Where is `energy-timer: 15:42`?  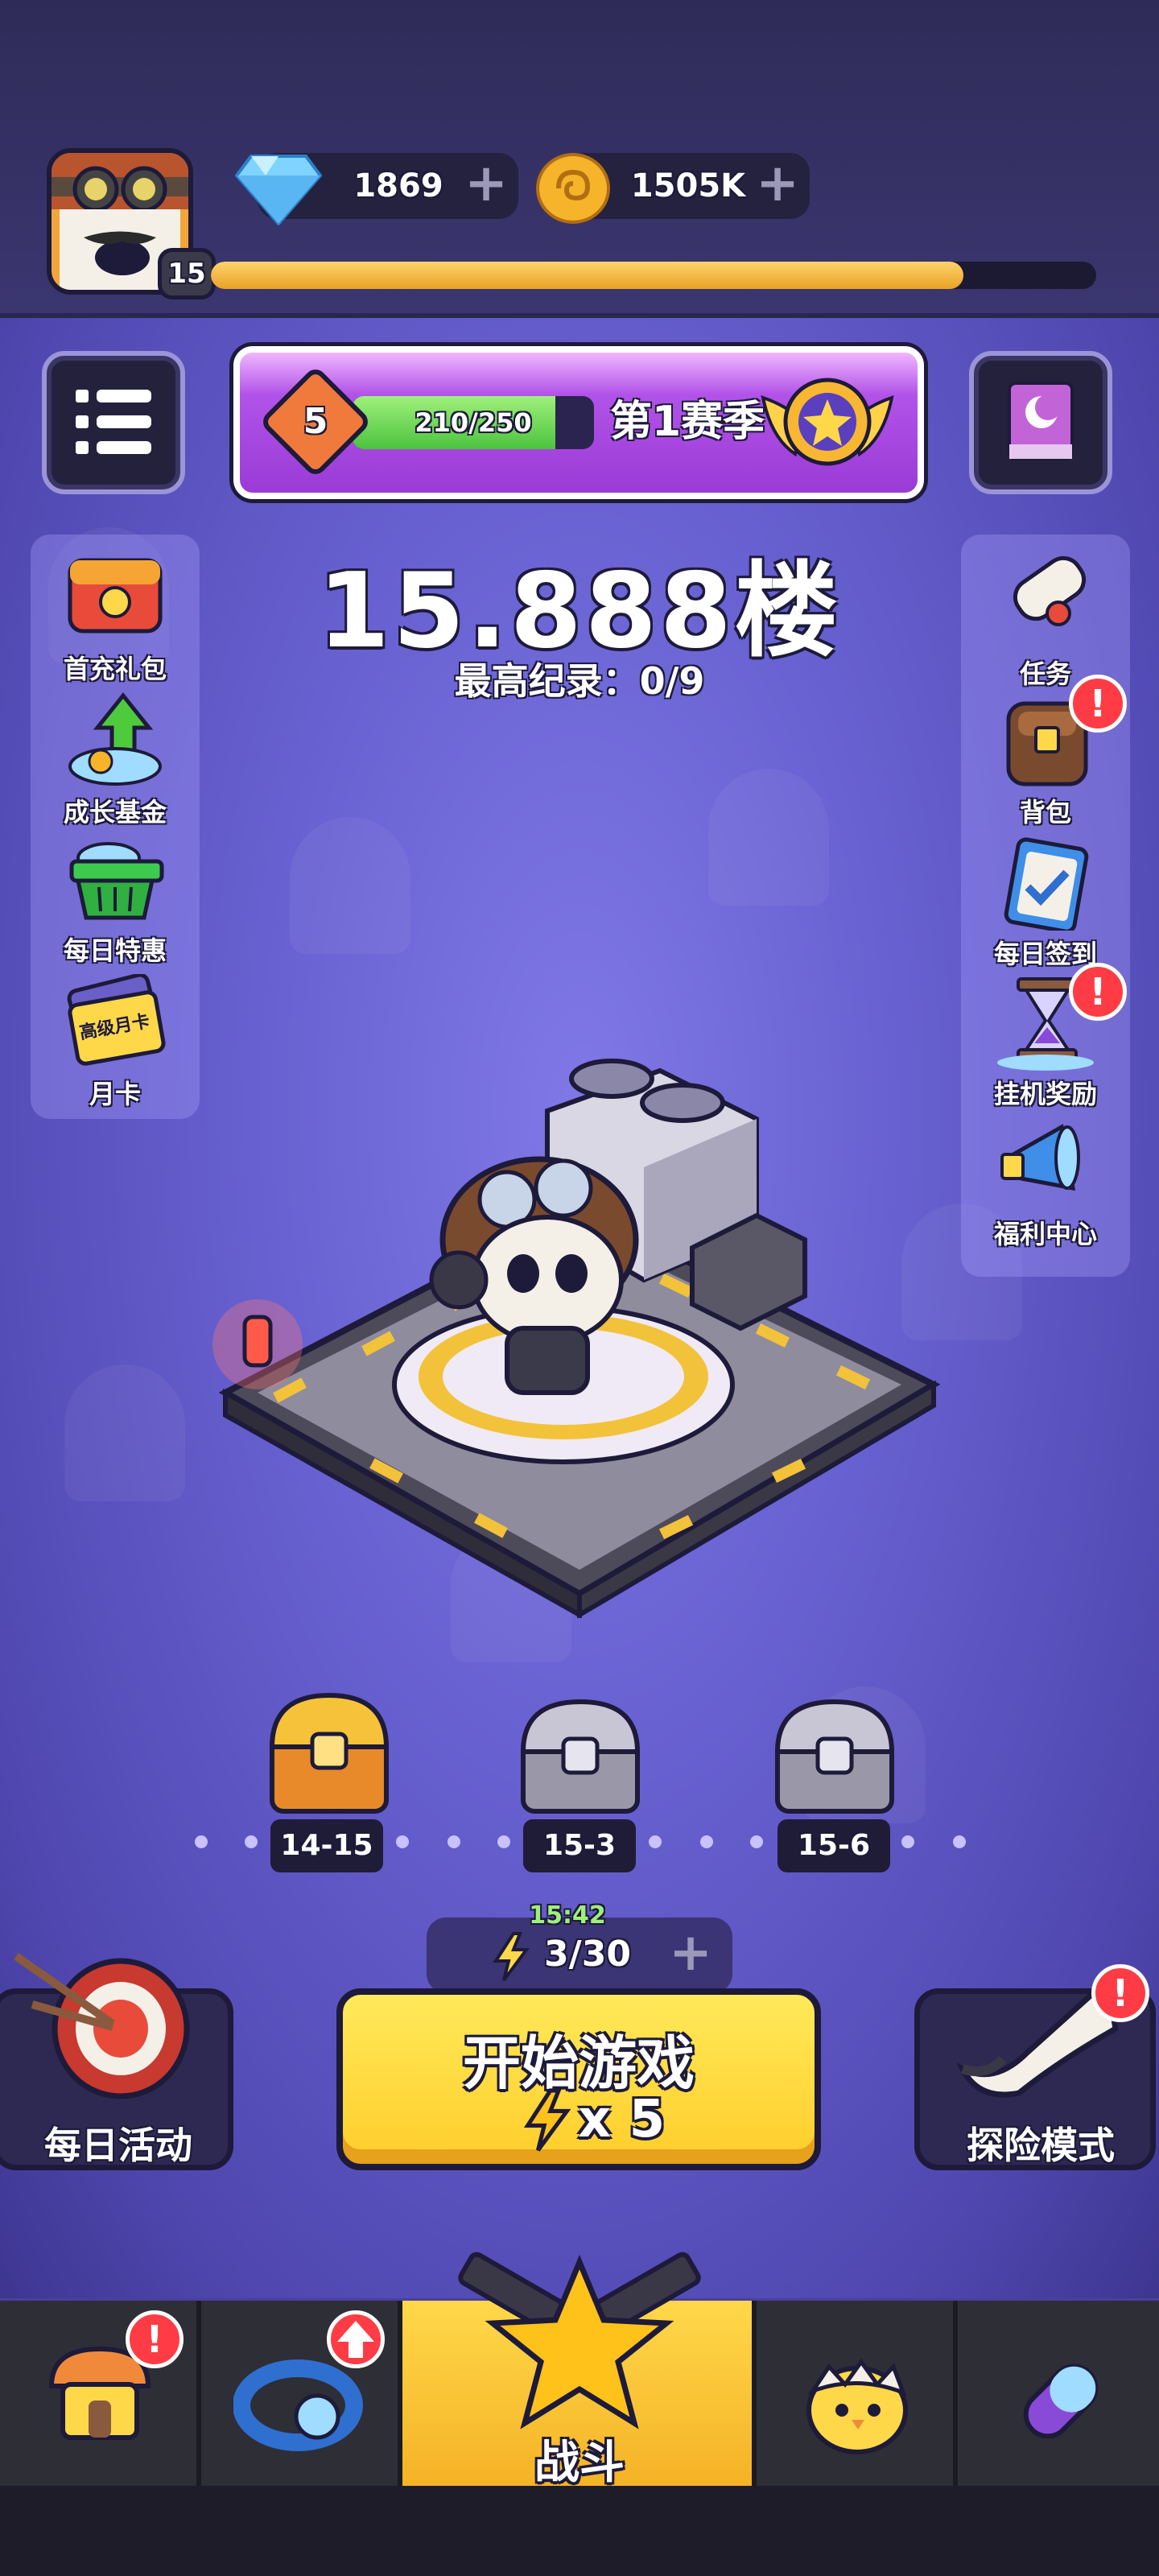
energy-timer: 15:42 is located at coordinates (567, 1915).